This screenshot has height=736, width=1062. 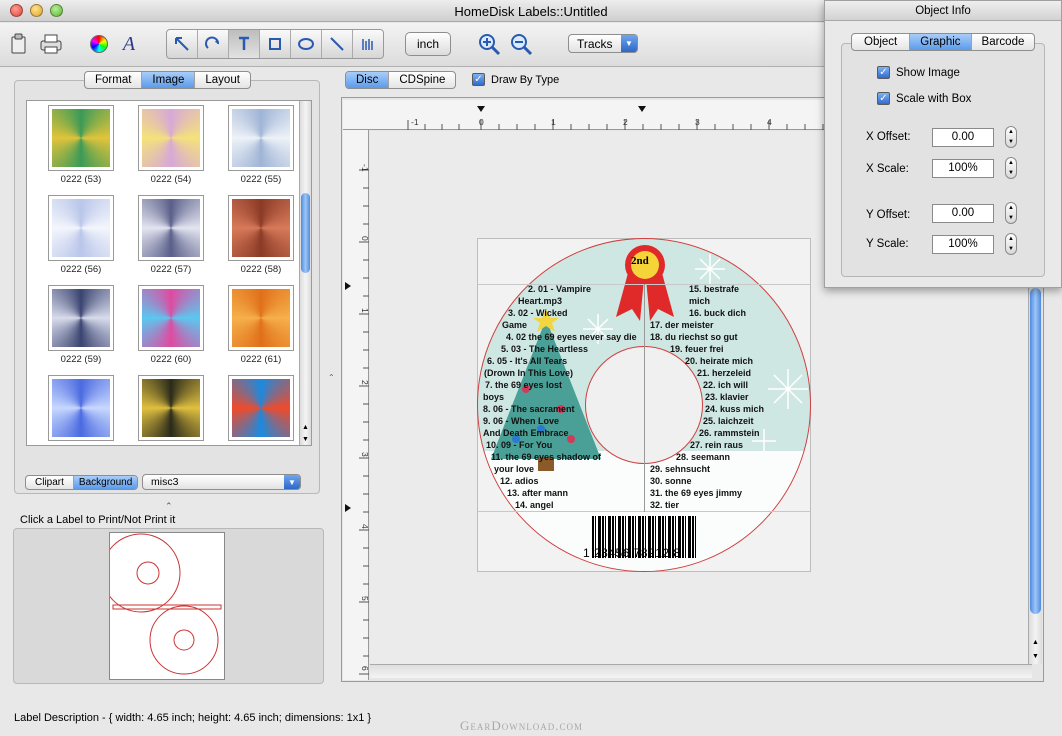 What do you see at coordinates (19, 44) in the screenshot?
I see `paste-icon` at bounding box center [19, 44].